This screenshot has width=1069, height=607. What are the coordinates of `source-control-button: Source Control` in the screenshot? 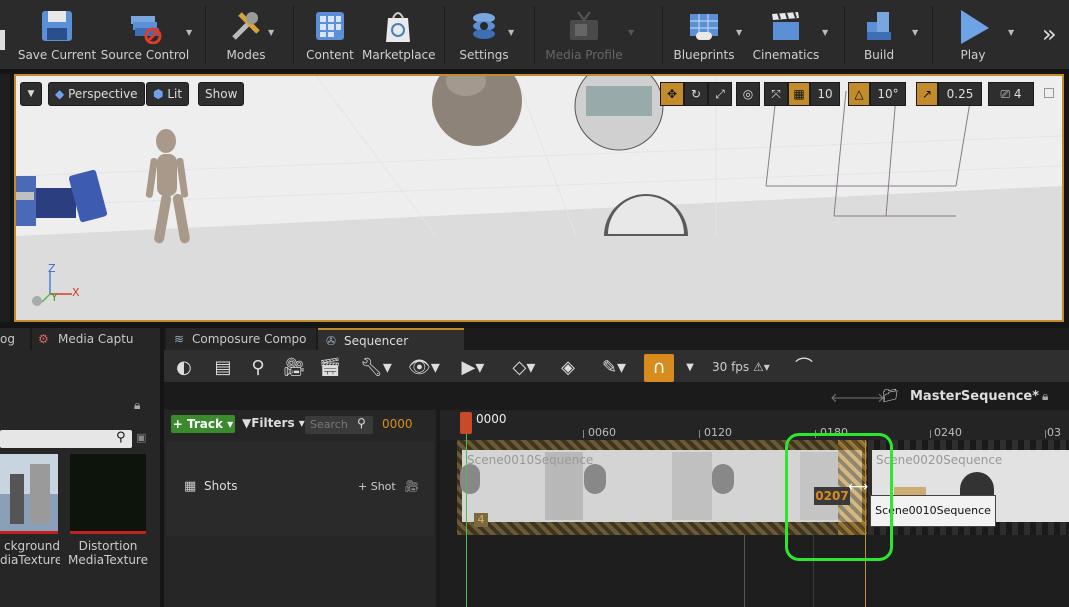 It's located at (145, 36).